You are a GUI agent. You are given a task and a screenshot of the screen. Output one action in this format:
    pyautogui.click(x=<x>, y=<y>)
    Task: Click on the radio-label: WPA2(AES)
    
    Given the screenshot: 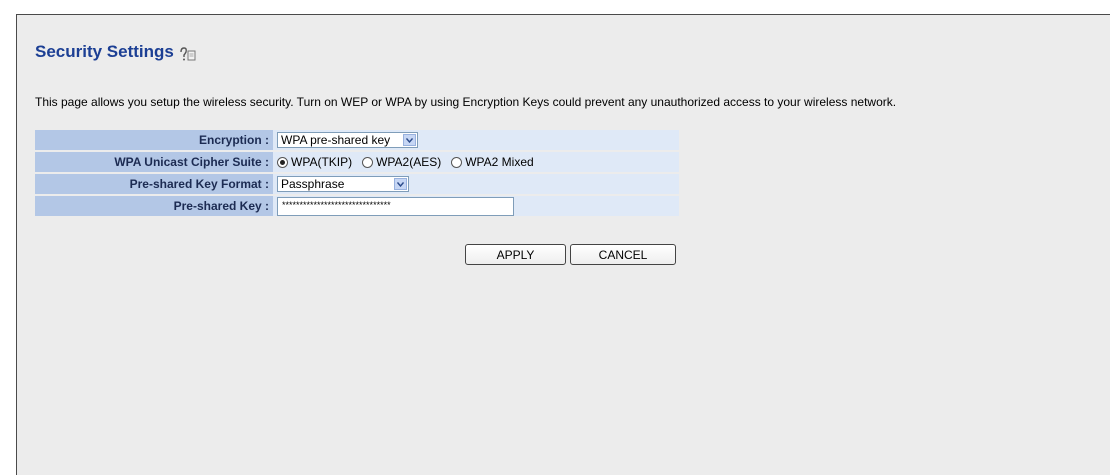 What is the action you would take?
    pyautogui.click(x=409, y=162)
    